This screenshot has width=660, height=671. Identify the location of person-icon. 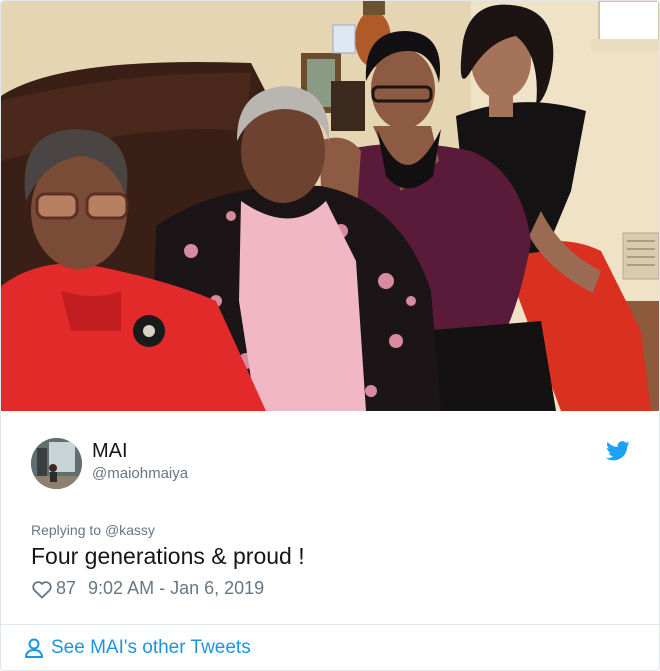
(34, 648).